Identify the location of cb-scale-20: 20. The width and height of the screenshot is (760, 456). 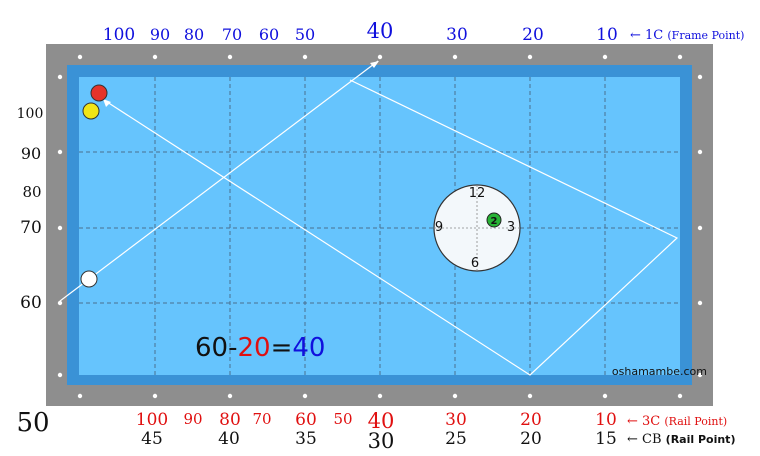
(531, 439).